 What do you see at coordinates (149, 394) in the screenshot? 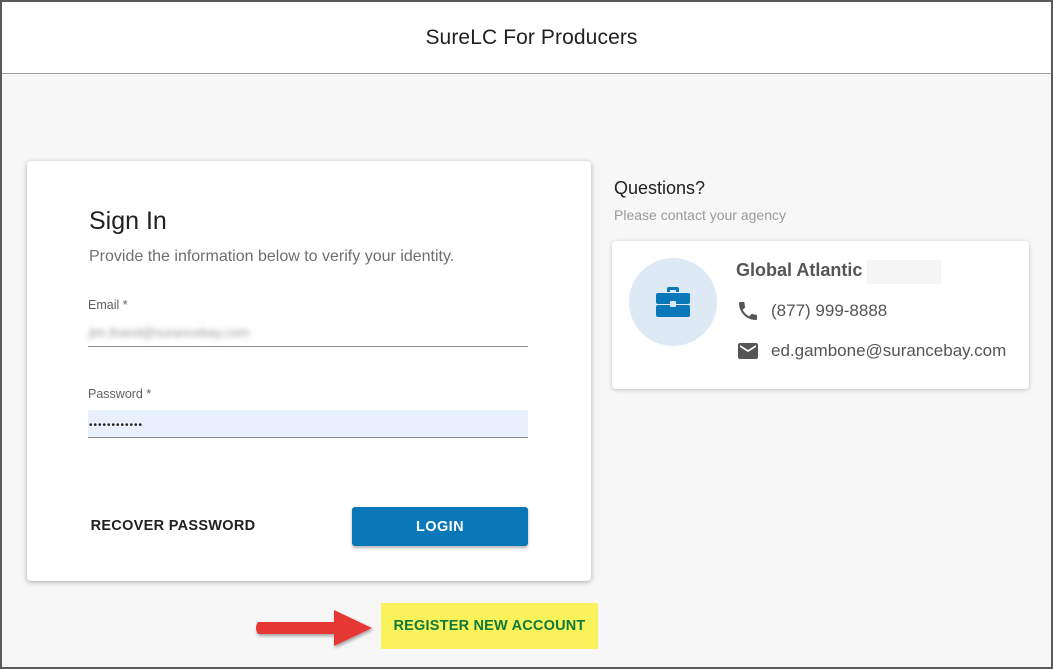
I see `password-required-marker: *` at bounding box center [149, 394].